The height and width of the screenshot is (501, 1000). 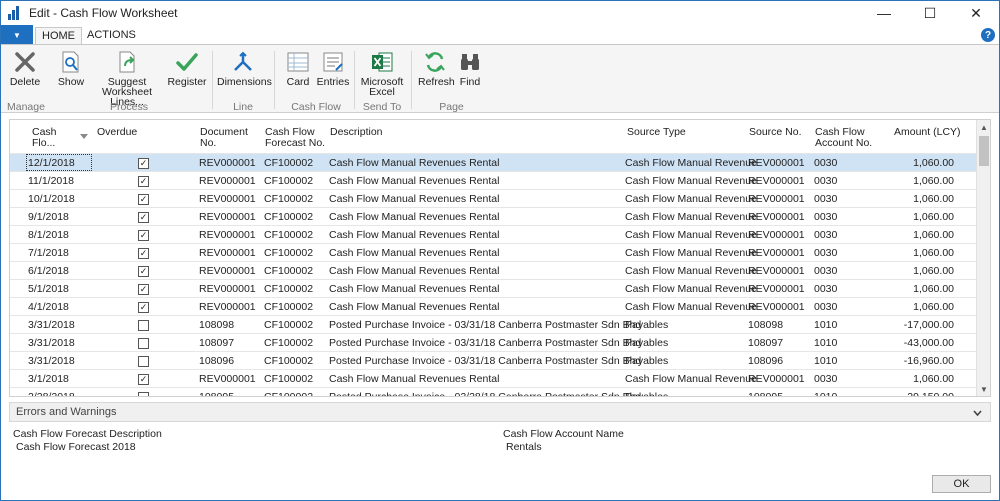 What do you see at coordinates (765, 343) in the screenshot?
I see `source-no-cell: 108097` at bounding box center [765, 343].